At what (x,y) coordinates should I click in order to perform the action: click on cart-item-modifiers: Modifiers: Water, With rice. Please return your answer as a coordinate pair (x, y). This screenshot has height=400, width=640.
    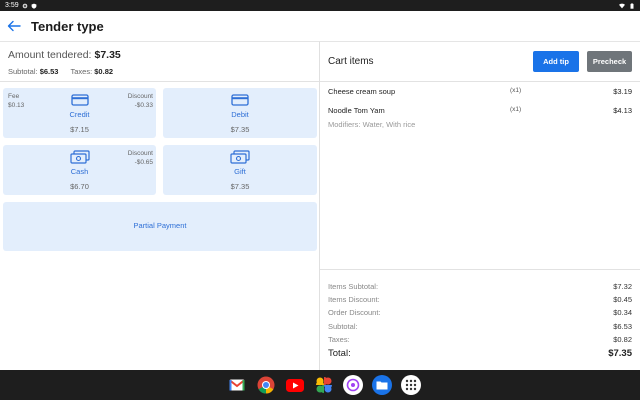
    Looking at the image, I should click on (372, 124).